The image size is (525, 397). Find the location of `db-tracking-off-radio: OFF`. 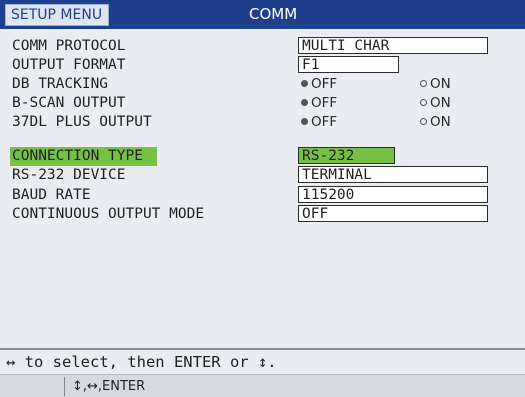

db-tracking-off-radio: OFF is located at coordinates (319, 84).